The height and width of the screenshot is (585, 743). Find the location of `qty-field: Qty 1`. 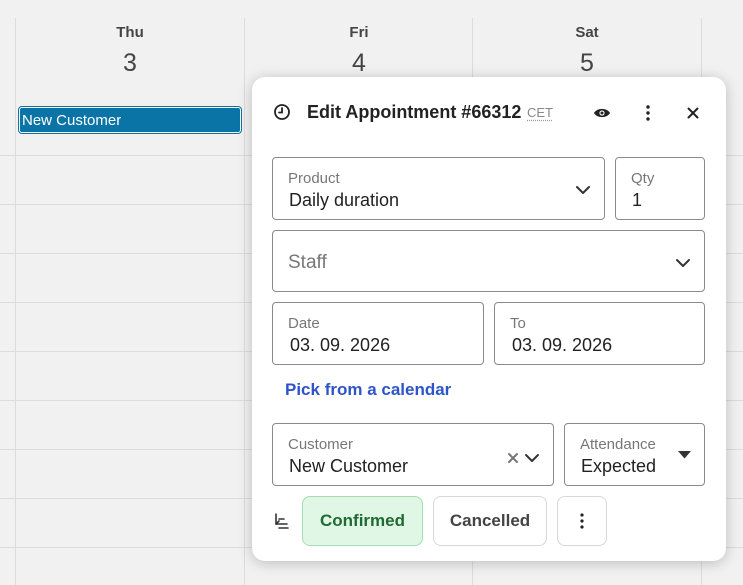

qty-field: Qty 1 is located at coordinates (660, 188).